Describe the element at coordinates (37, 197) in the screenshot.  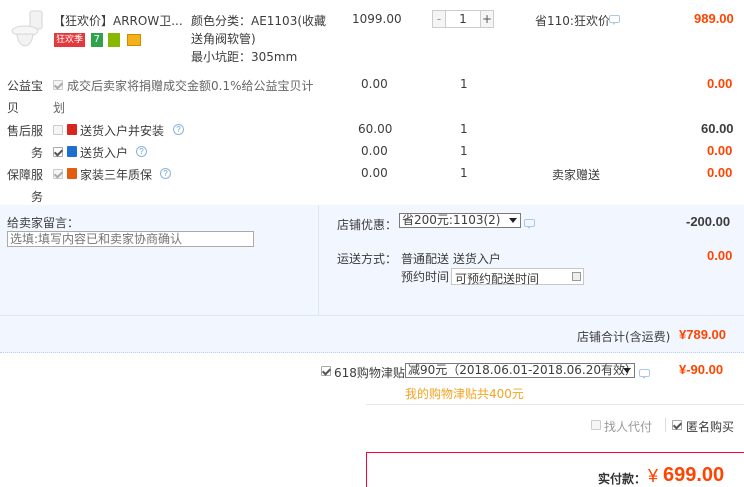
I see `section-guarantee-cont: 务` at that location.